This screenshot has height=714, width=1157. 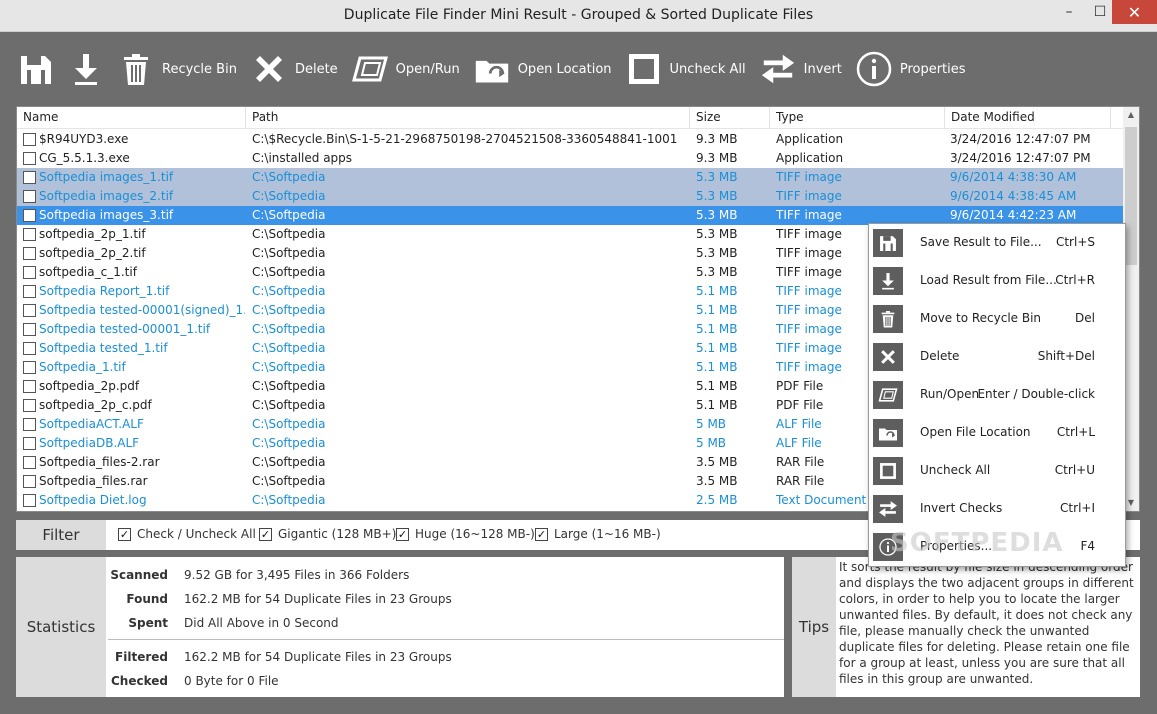 I want to click on file-size-cell: 3.5 MB, so click(x=717, y=481).